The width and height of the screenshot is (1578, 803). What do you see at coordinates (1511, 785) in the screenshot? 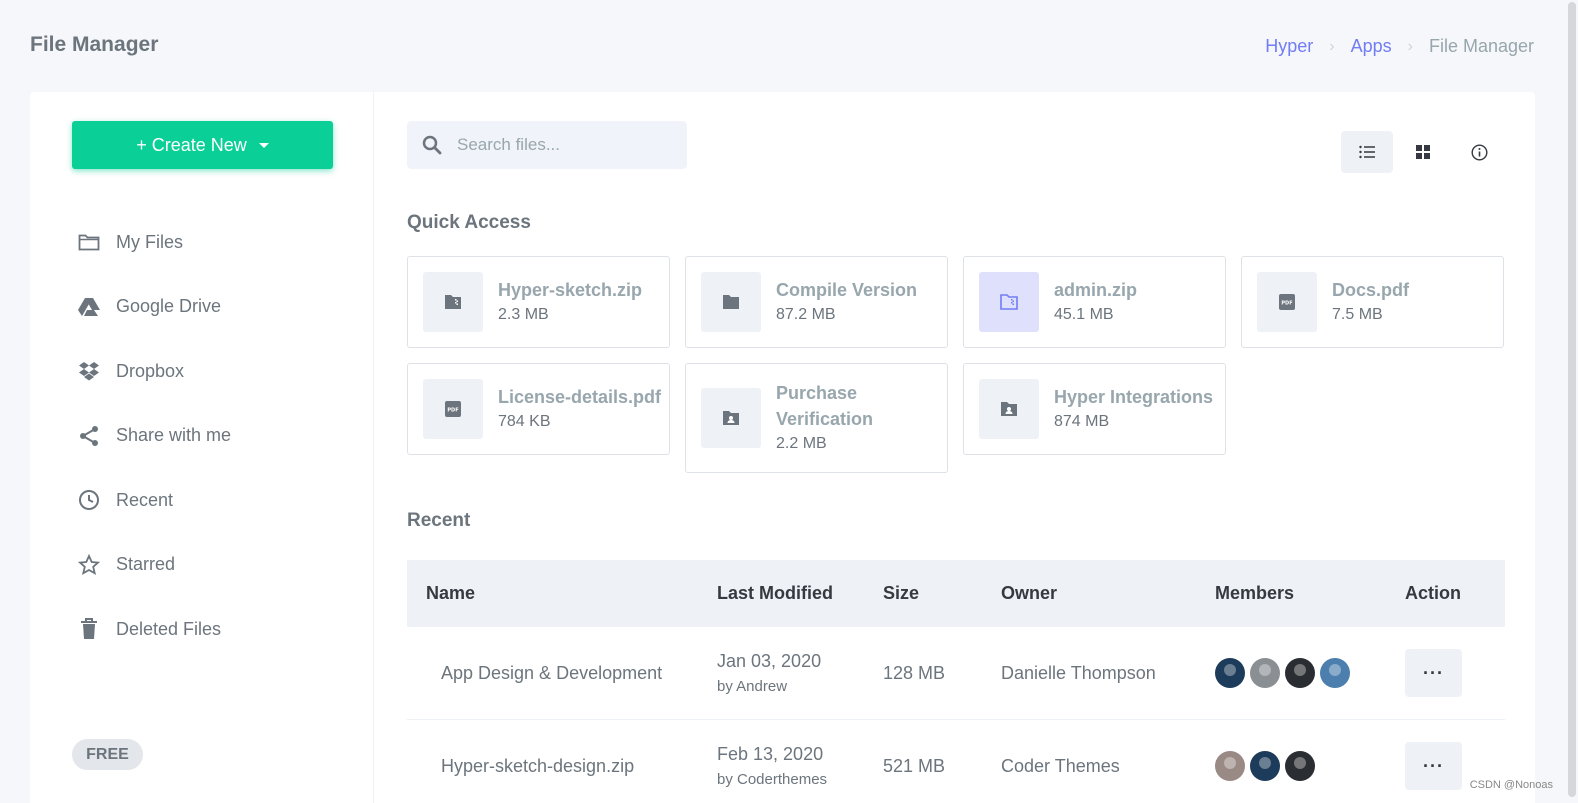
I see `watermark: CSDN @Nonoas` at bounding box center [1511, 785].